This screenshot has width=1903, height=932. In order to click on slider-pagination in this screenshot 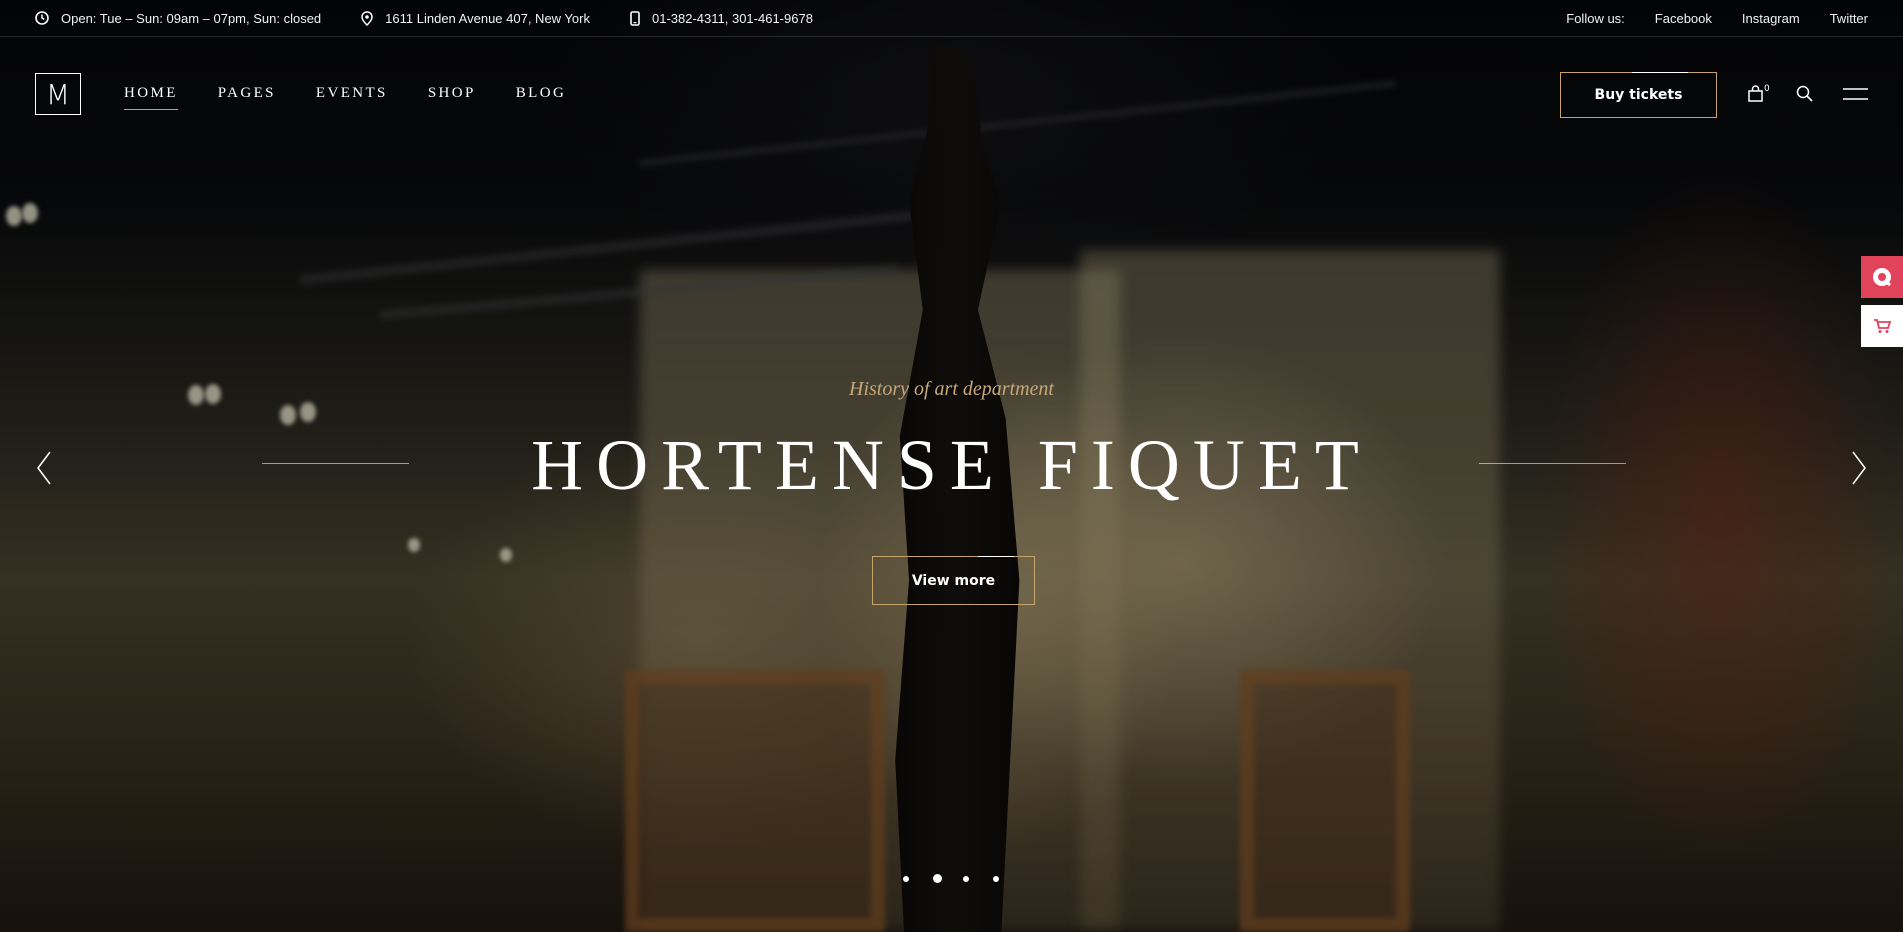, I will do `click(963, 878)`.